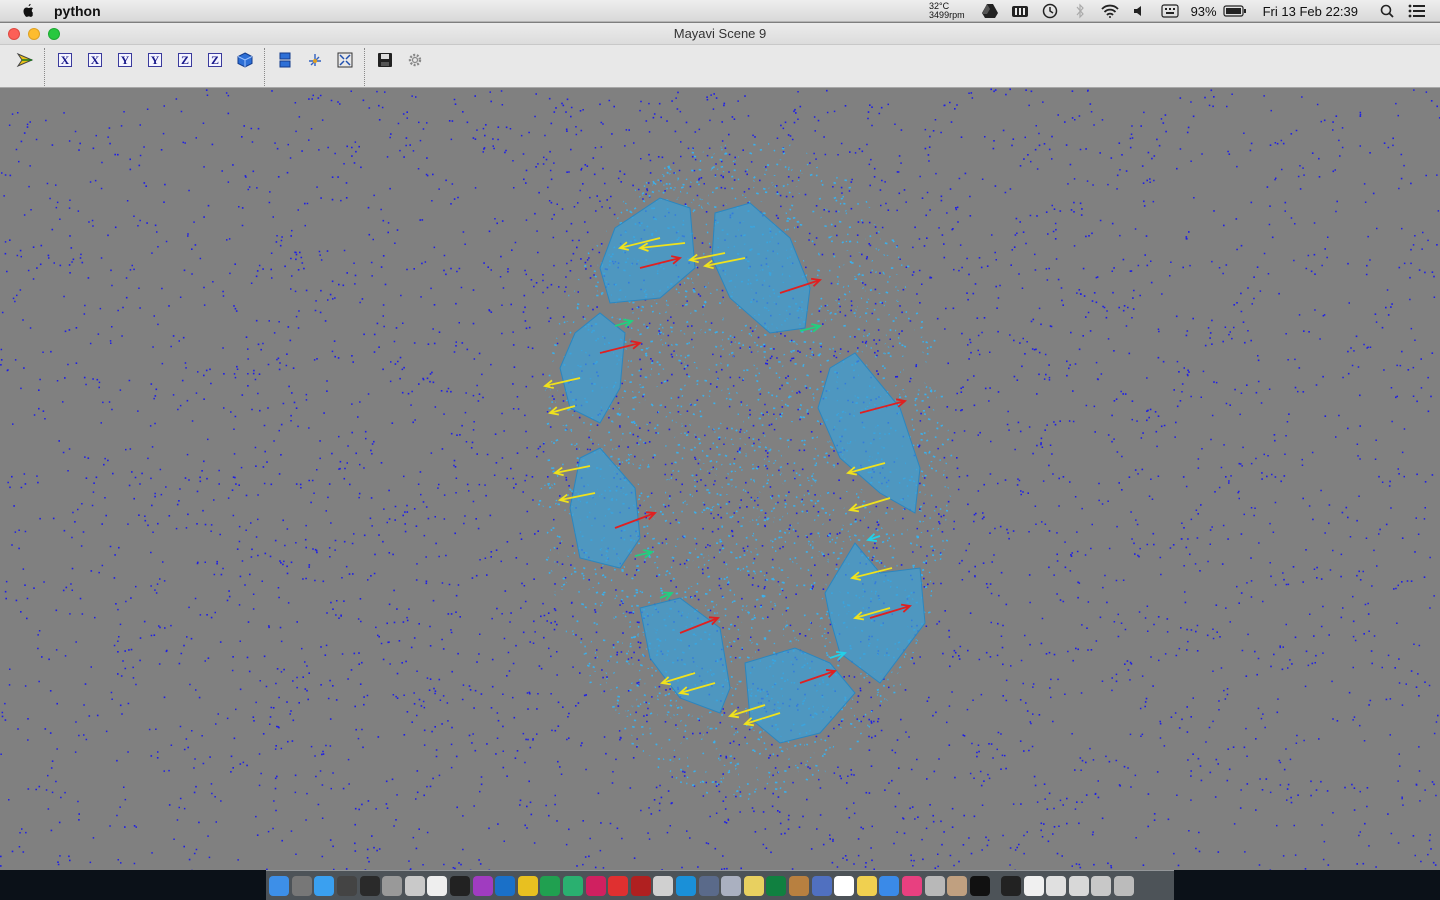  Describe the element at coordinates (776, 885) in the screenshot. I see `excel-icon` at that location.